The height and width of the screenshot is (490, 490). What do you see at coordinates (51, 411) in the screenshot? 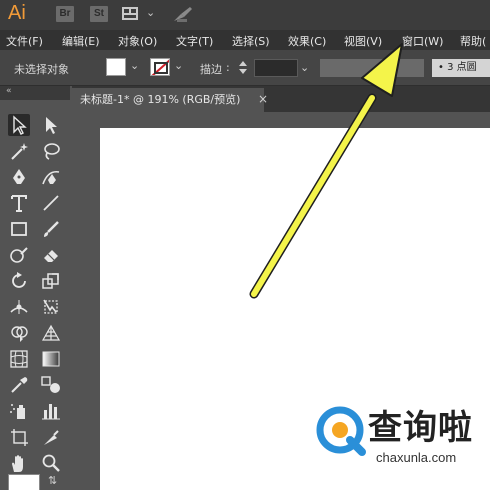
I see `column-graph-tool-icon` at bounding box center [51, 411].